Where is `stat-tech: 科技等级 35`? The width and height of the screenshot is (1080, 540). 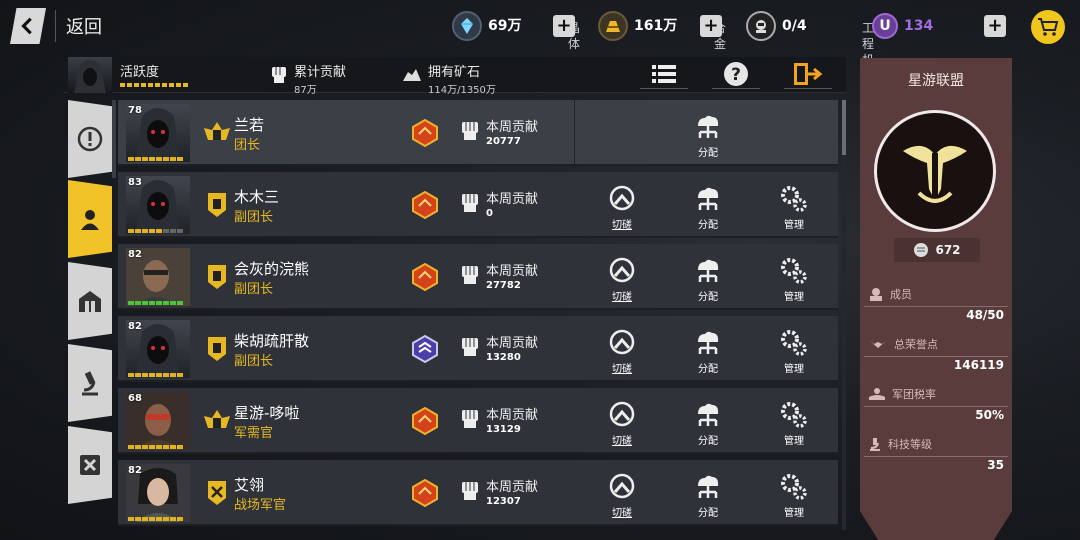 stat-tech: 科技等级 35 is located at coordinates (936, 457).